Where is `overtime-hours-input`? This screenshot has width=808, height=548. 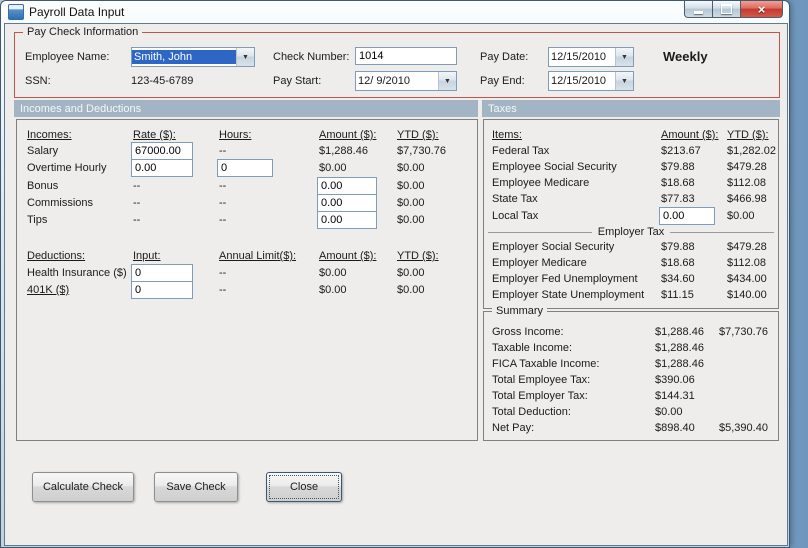
overtime-hours-input is located at coordinates (245, 168).